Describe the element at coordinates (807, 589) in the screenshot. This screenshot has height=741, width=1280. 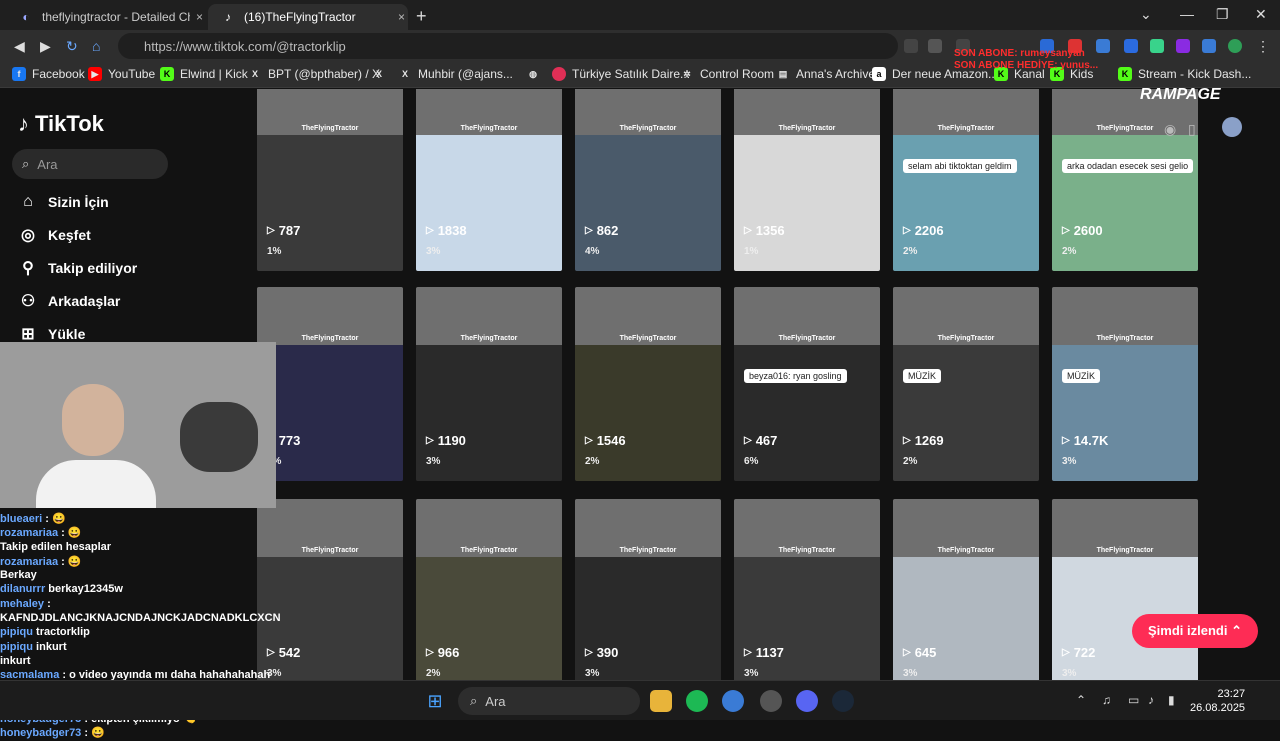
I see `video-tile: TheFlyingTractor ▷ 1137 3%` at that location.